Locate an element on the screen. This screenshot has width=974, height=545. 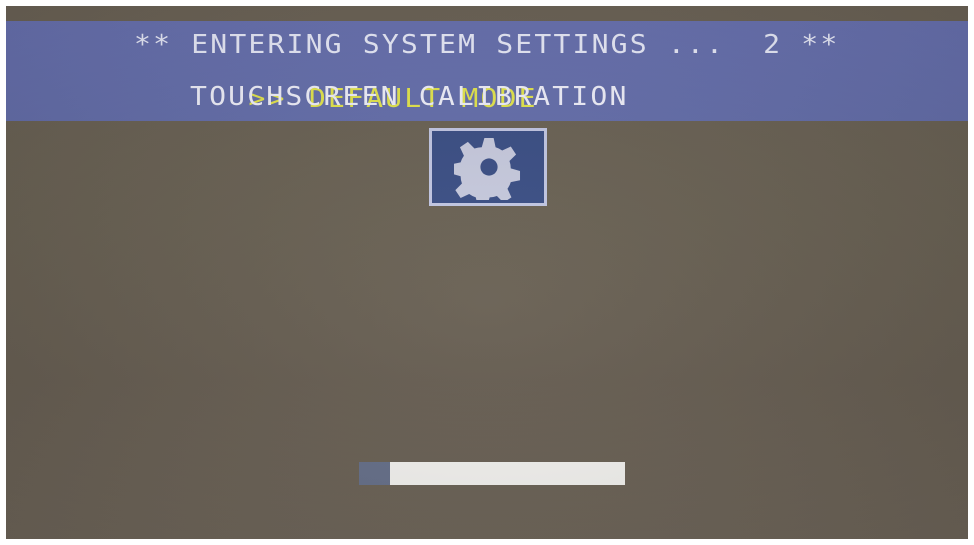
progress-fill is located at coordinates (374, 473).